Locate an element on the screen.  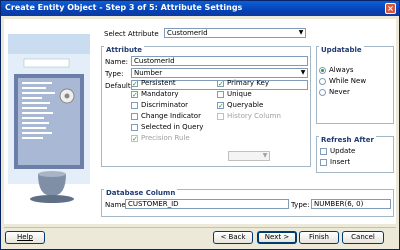
back-button-label: < Back is located at coordinates (233, 237).